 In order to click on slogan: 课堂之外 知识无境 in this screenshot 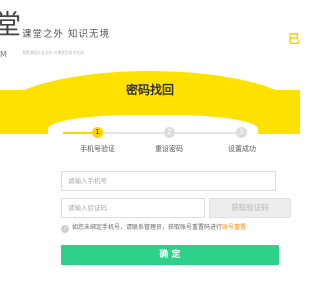, I will do `click(66, 34)`.